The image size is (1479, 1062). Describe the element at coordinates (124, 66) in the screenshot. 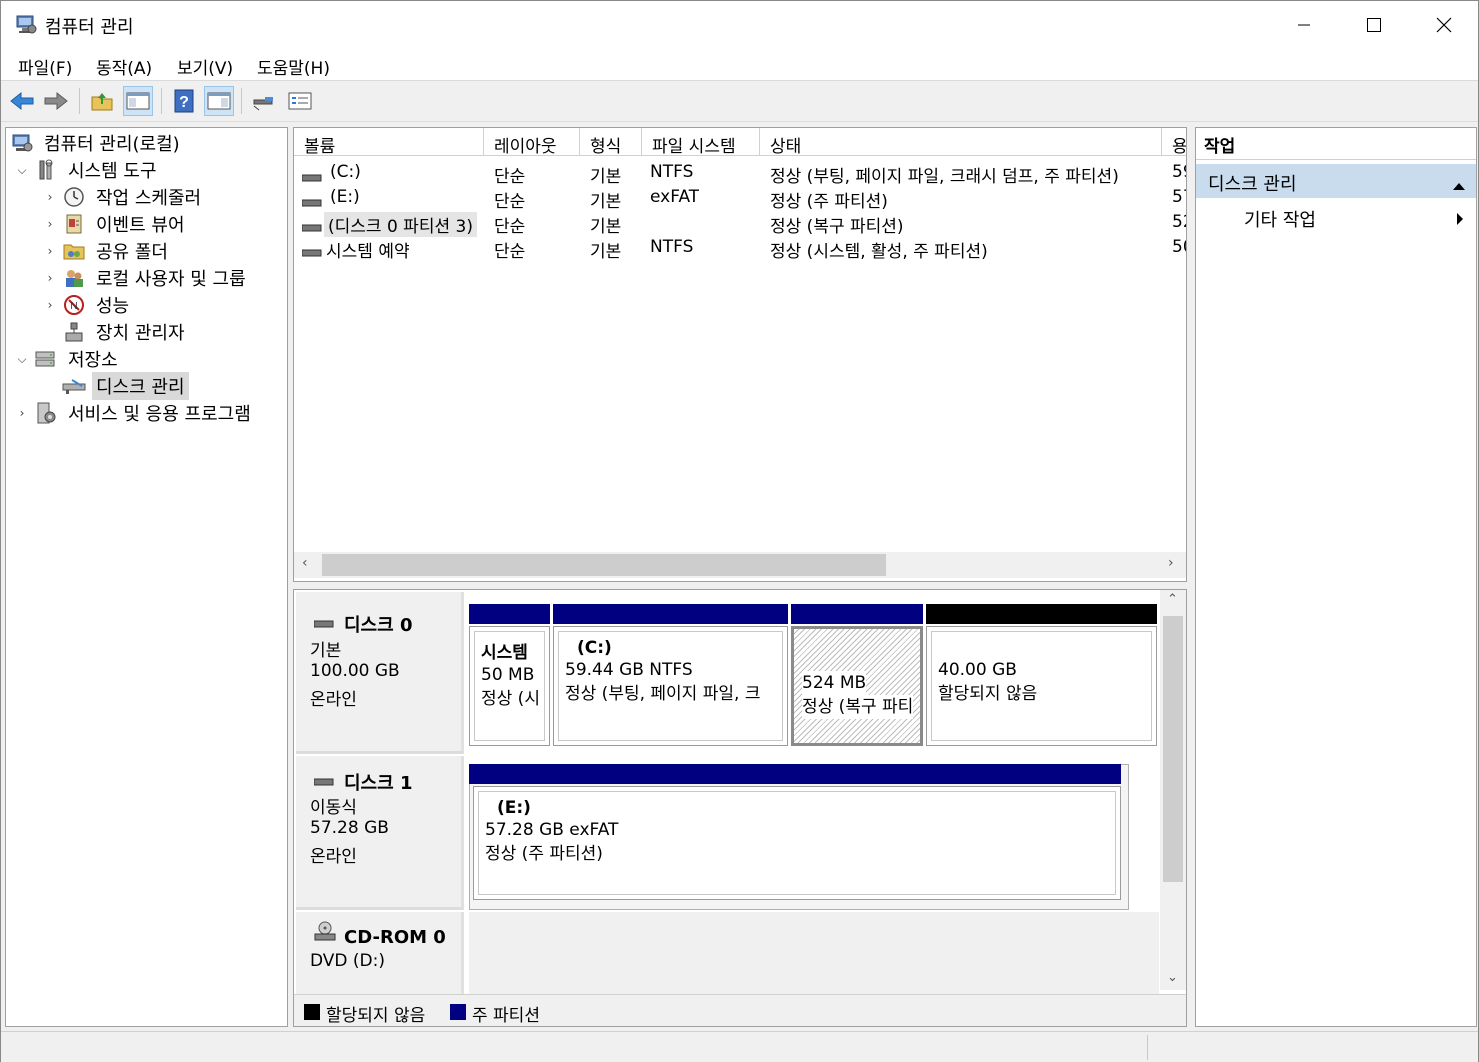

I see `menu-action: 동작(A)` at that location.